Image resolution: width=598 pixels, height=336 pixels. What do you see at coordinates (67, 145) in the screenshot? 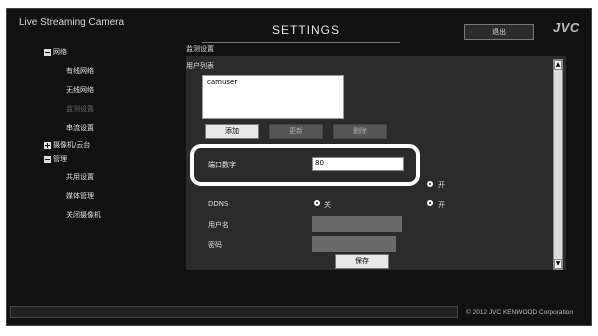
I see `sidebar-group-camera-ptz: 摄像机/云台` at bounding box center [67, 145].